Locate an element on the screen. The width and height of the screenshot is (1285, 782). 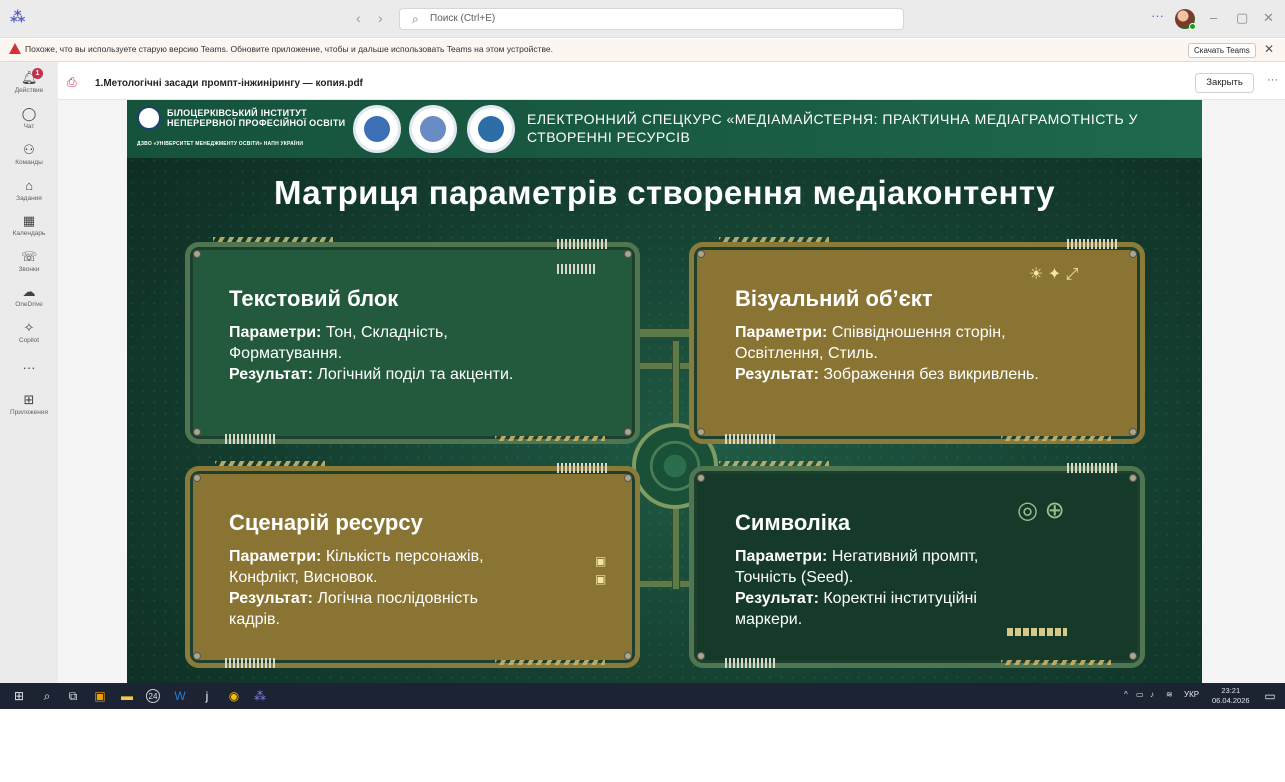
close-window-button: ✕ is located at coordinates (1268, 18).